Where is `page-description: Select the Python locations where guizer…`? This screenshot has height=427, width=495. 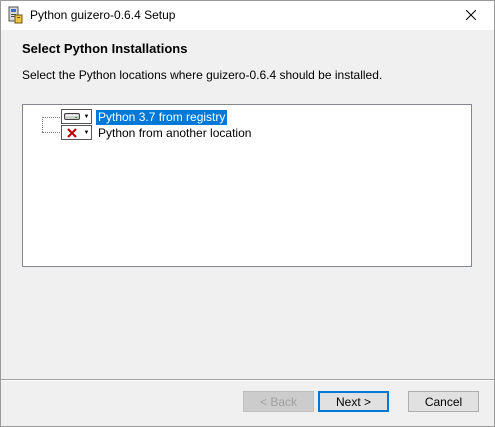 page-description: Select the Python locations where guizer… is located at coordinates (202, 75).